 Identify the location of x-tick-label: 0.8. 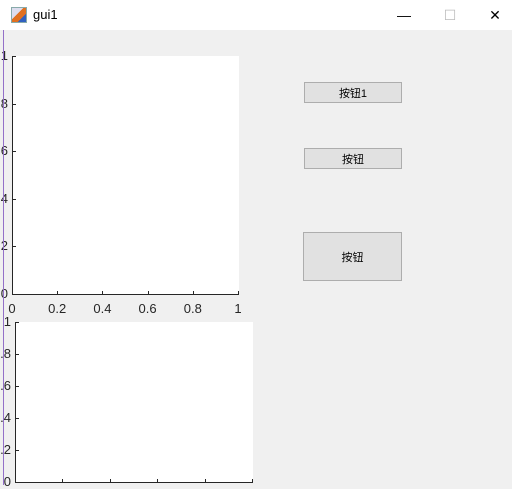
(192, 308).